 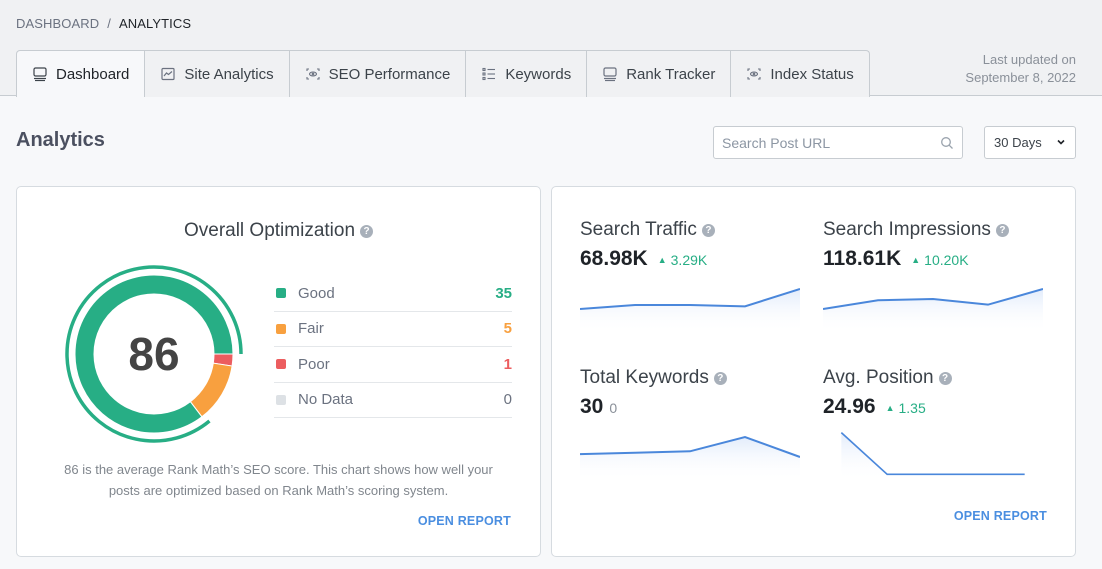 I want to click on poor-swatch-icon, so click(x=281, y=364).